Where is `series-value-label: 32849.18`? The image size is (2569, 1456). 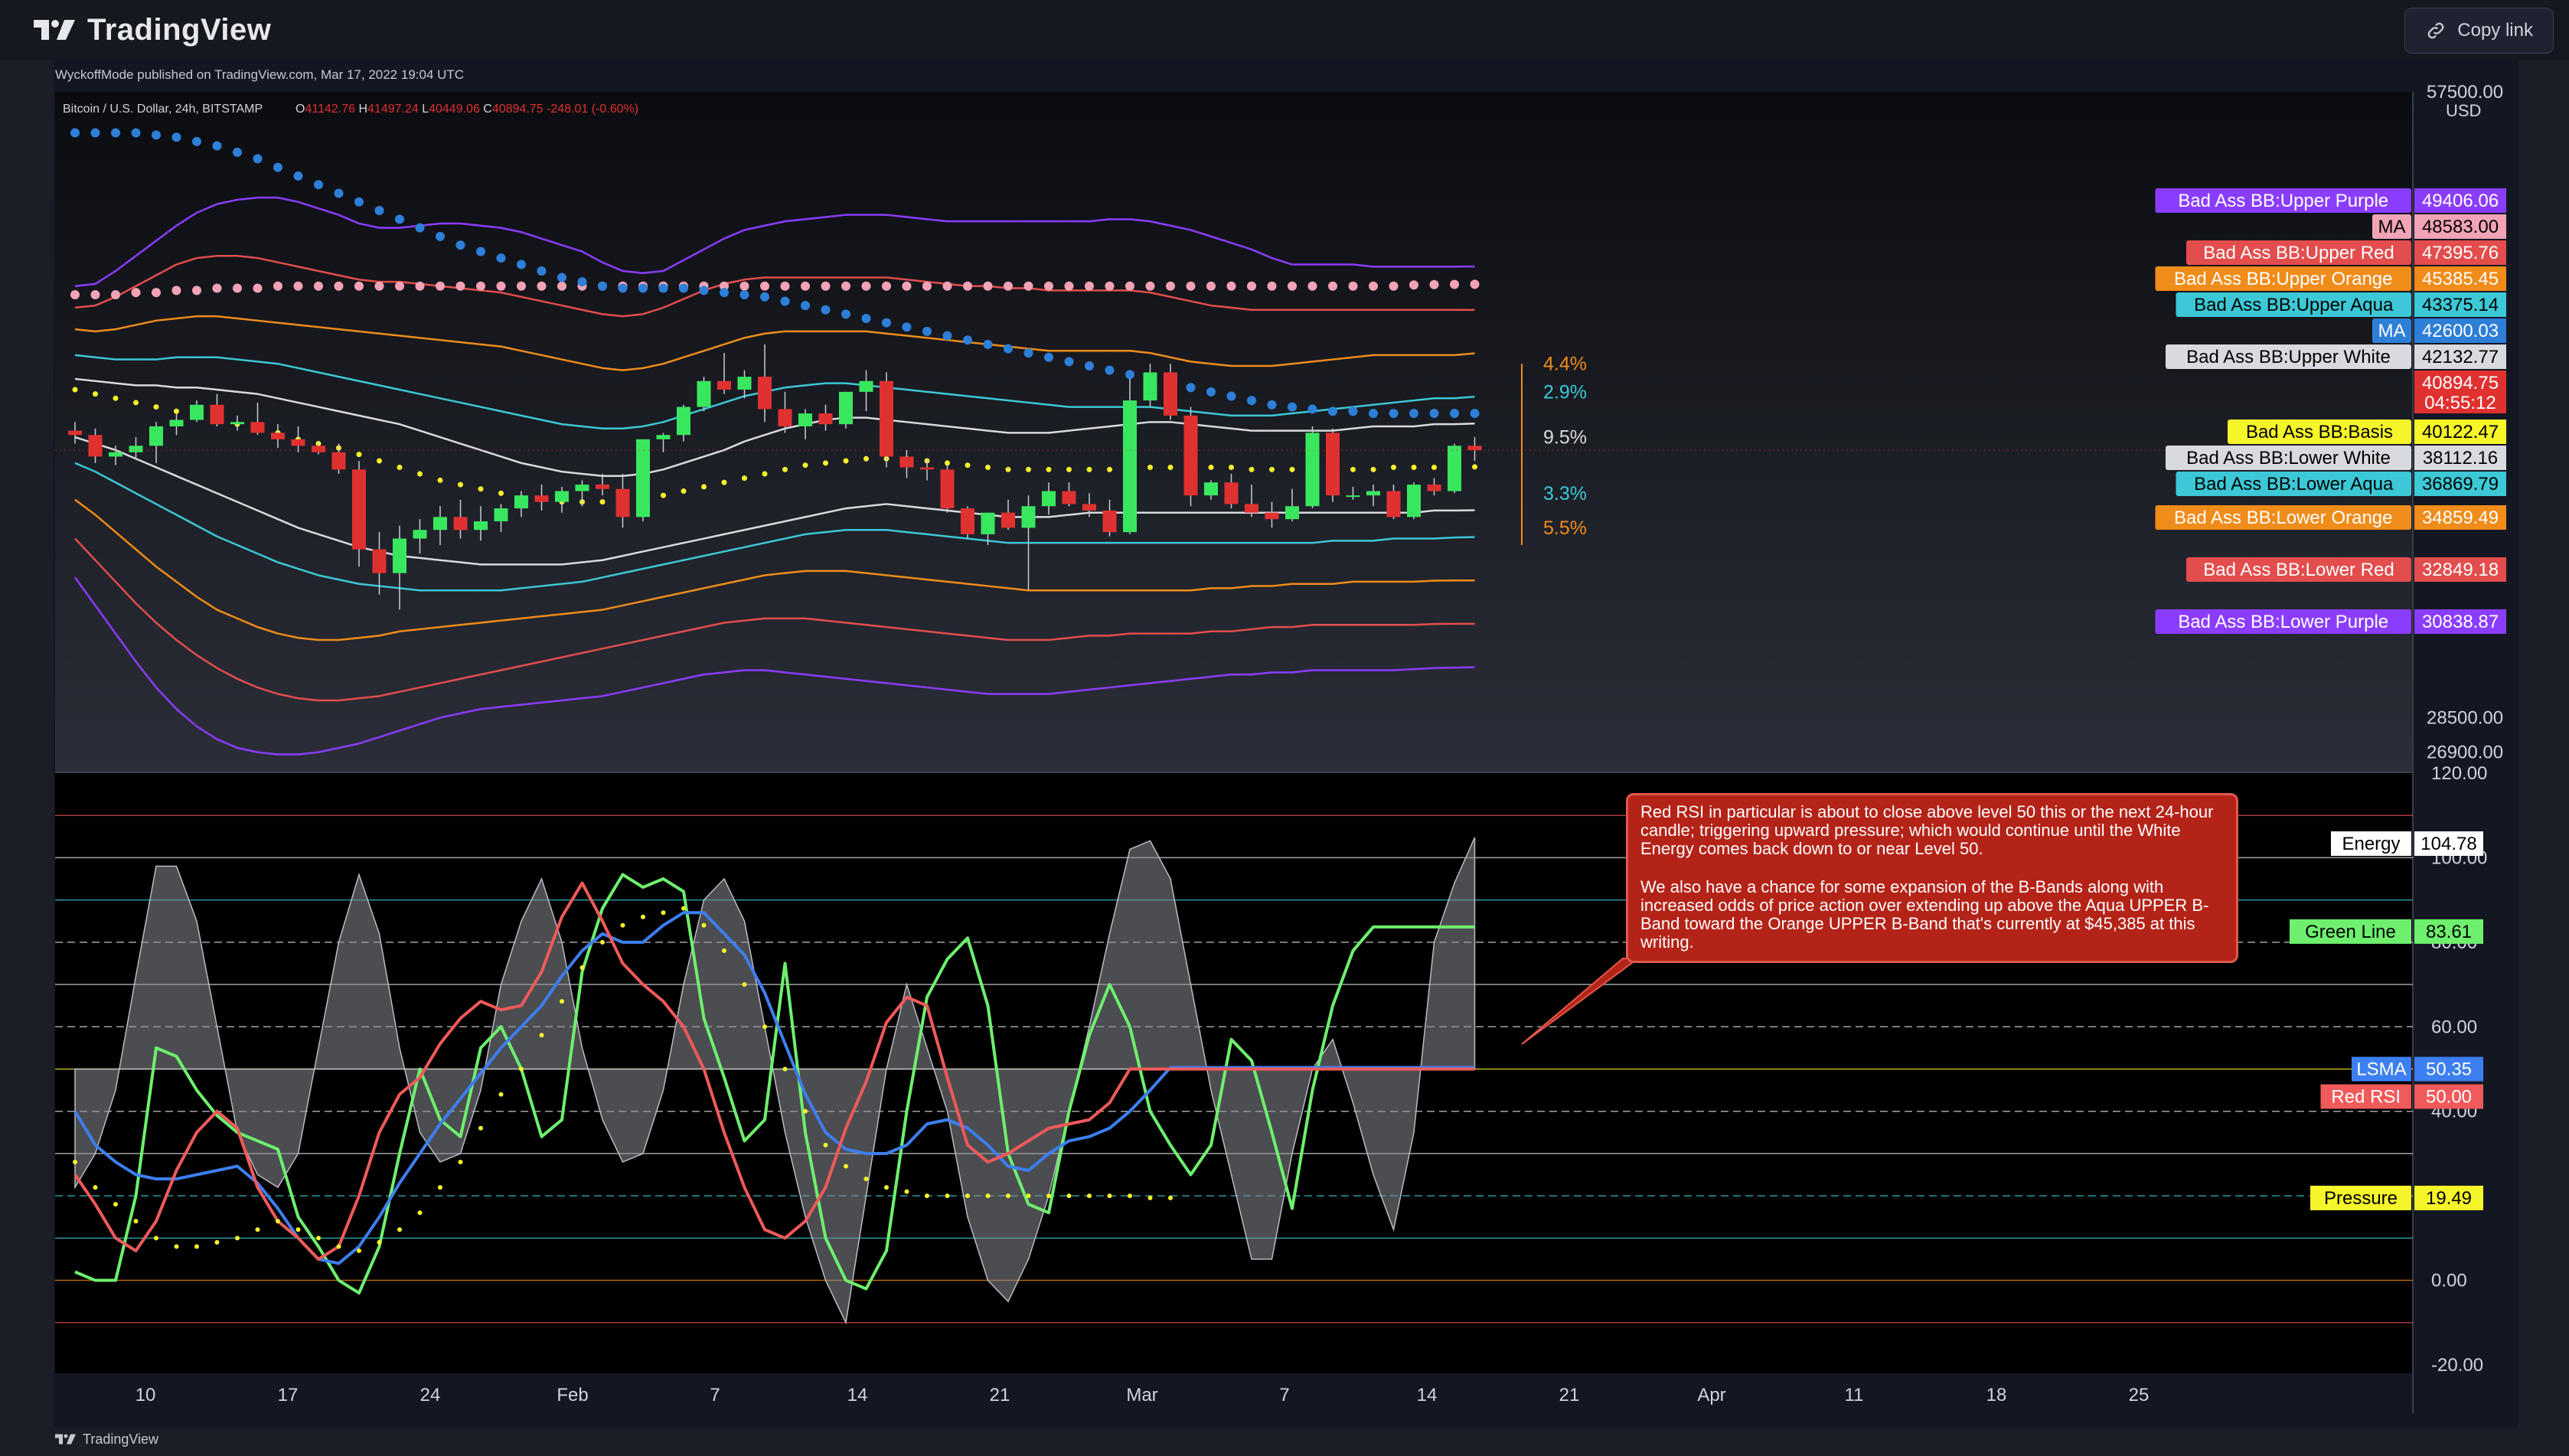 series-value-label: 32849.18 is located at coordinates (2460, 570).